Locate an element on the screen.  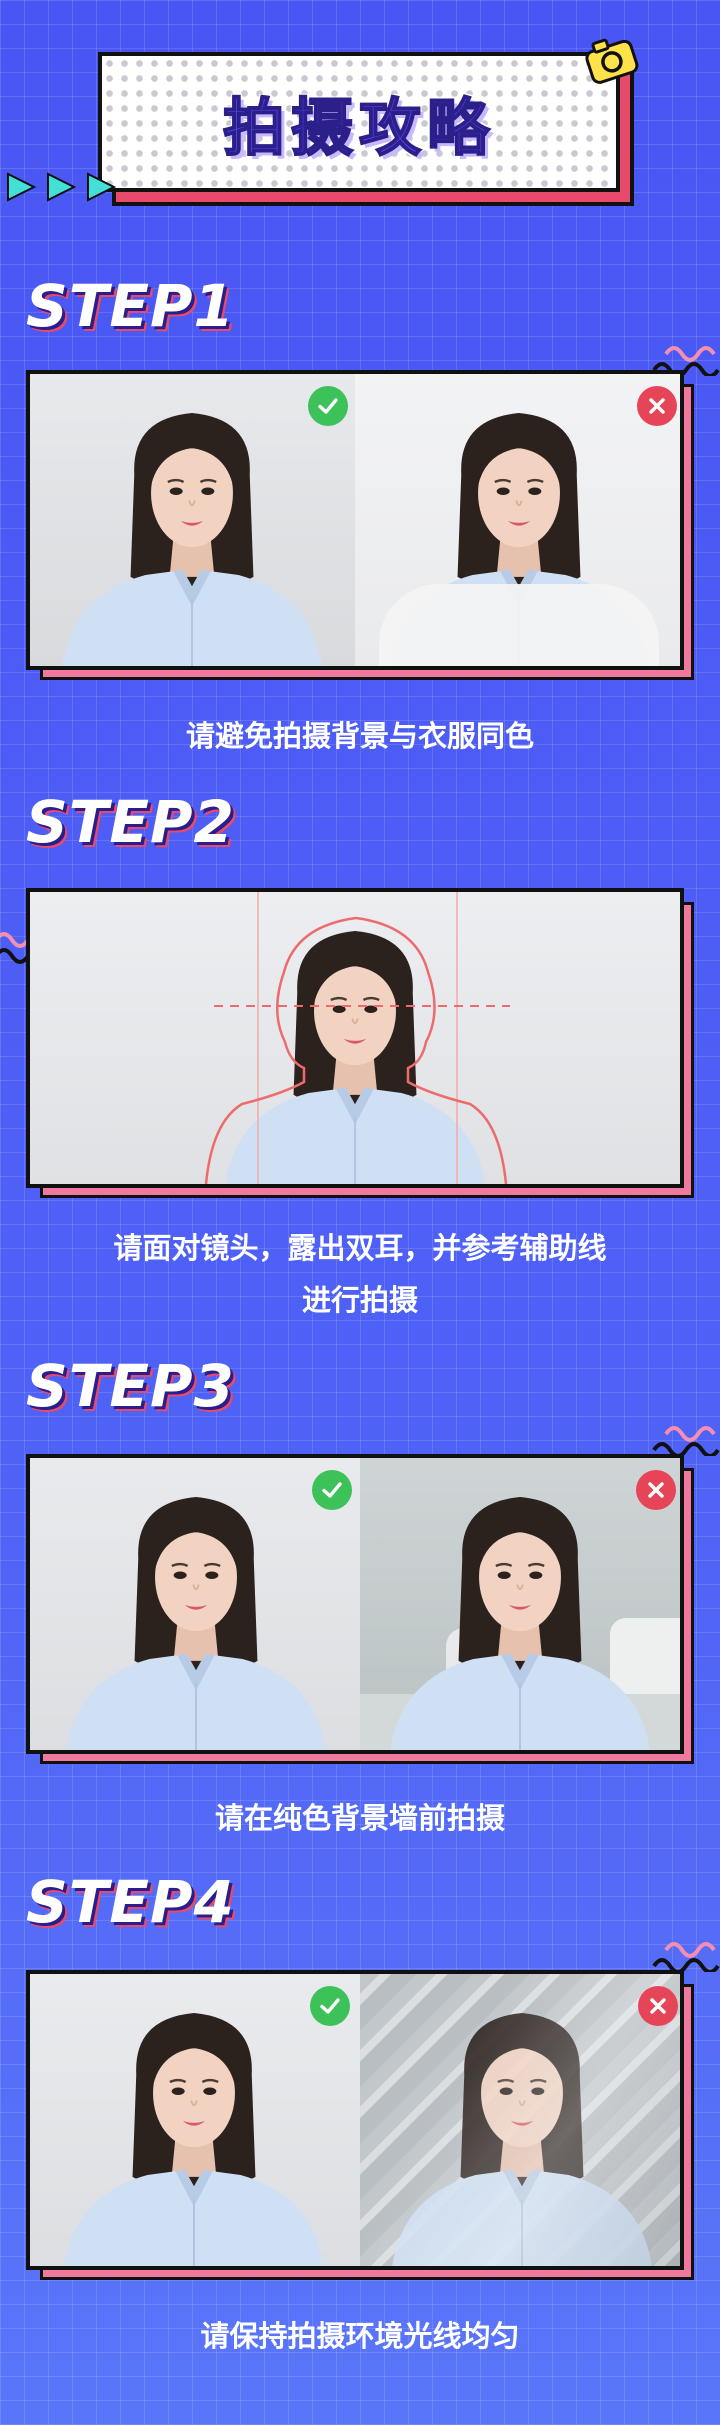
step-2-guide-photo is located at coordinates (355, 1038).